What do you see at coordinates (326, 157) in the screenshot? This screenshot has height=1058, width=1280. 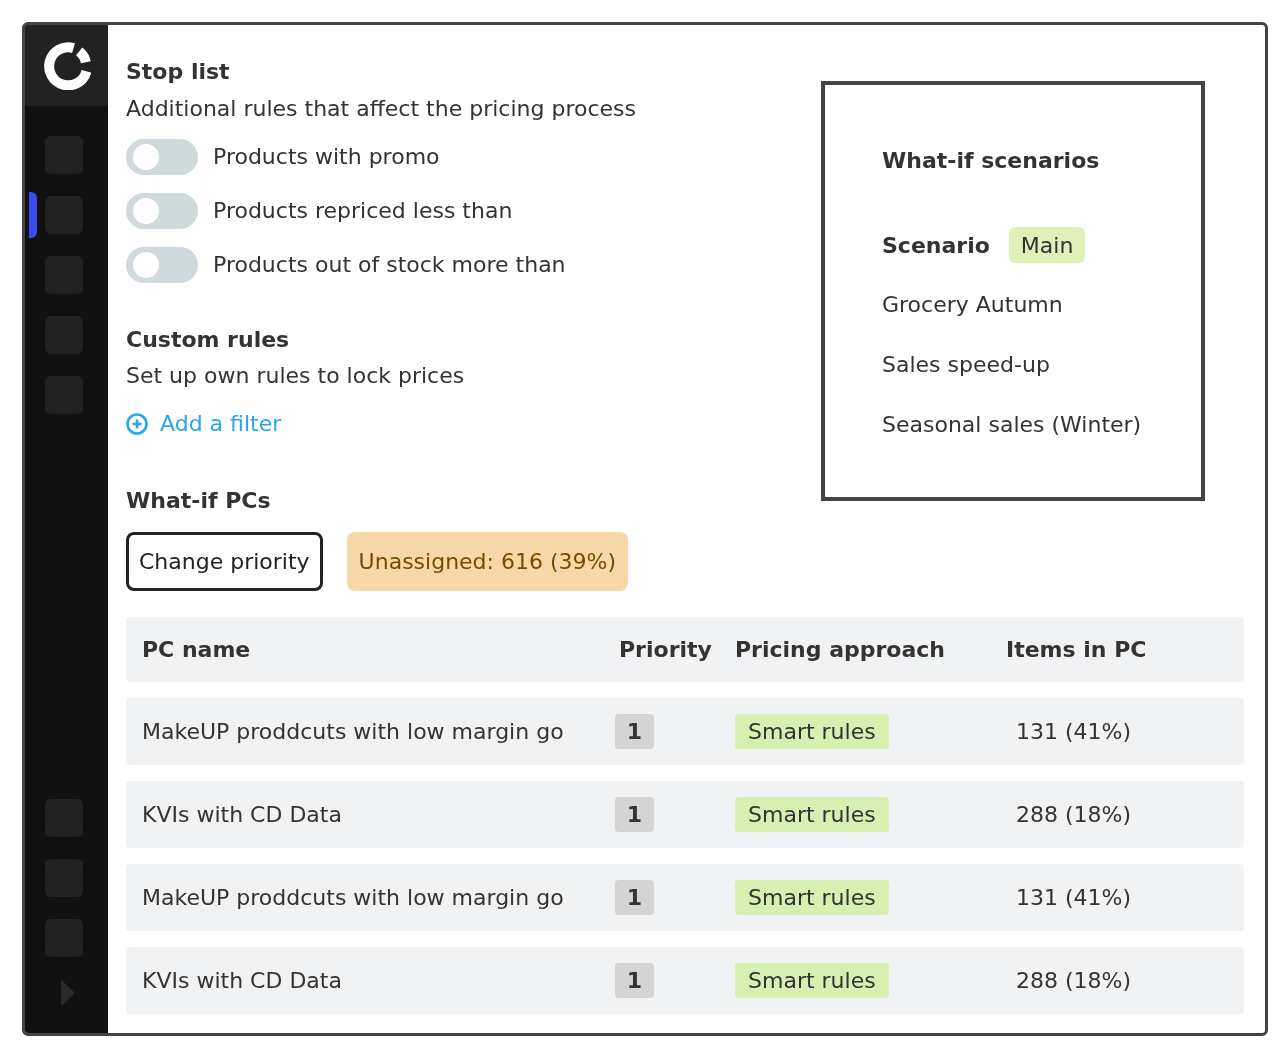 I see `toggle-label: Products with promo` at bounding box center [326, 157].